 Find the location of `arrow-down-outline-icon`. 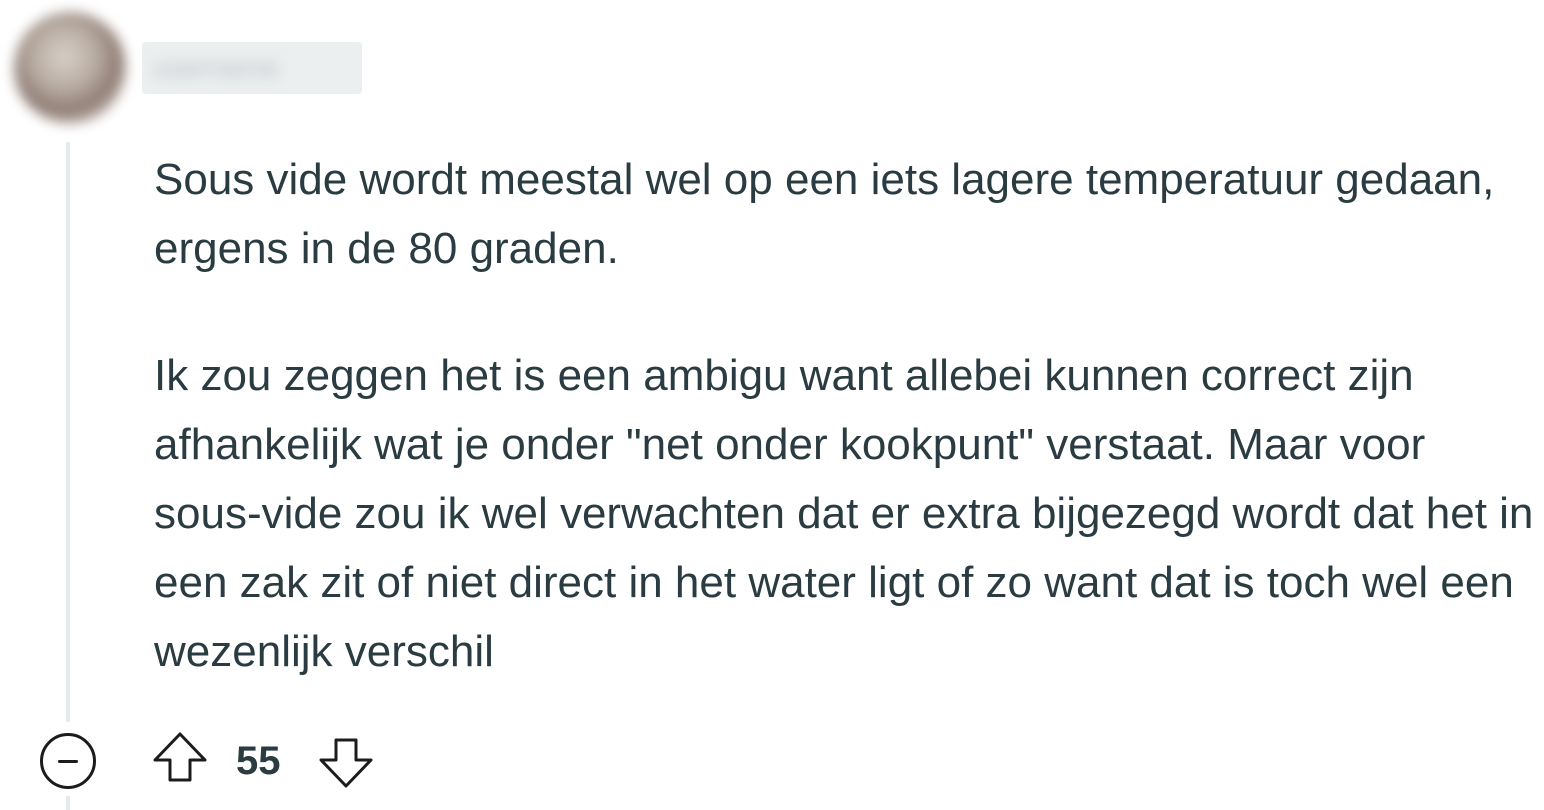

arrow-down-outline-icon is located at coordinates (346, 763).